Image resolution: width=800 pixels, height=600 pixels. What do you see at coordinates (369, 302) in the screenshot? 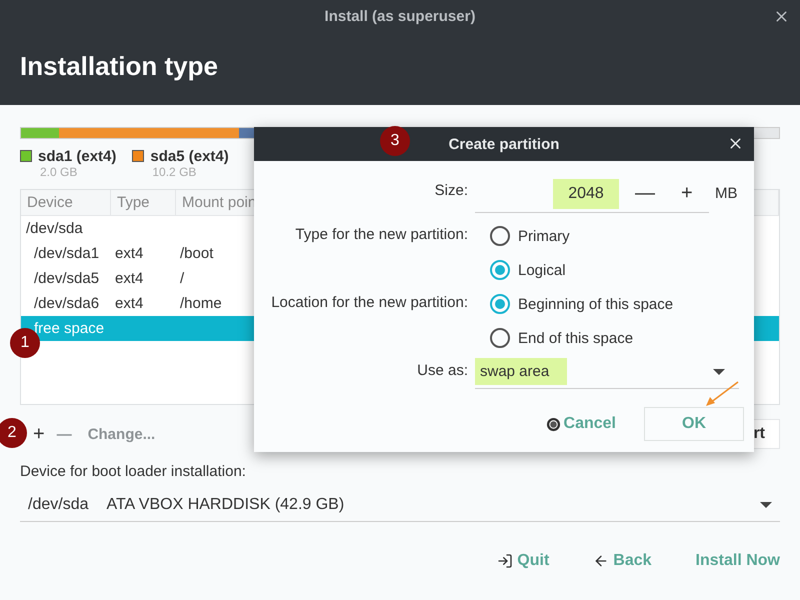
I see `location-label: Location for the new partition:` at bounding box center [369, 302].